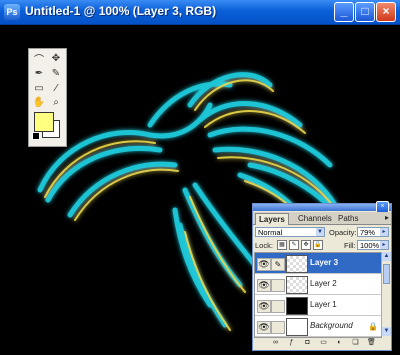 The width and height of the screenshot is (400, 355). I want to click on lock-transparency-icon: ▦, so click(282, 245).